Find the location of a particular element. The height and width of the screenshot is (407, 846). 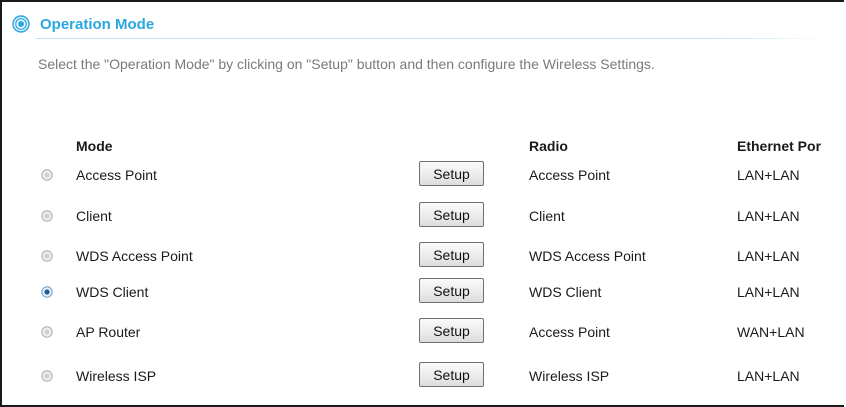

table-row: Access Point Setup Access Point LAN+LAN is located at coordinates (423, 175).